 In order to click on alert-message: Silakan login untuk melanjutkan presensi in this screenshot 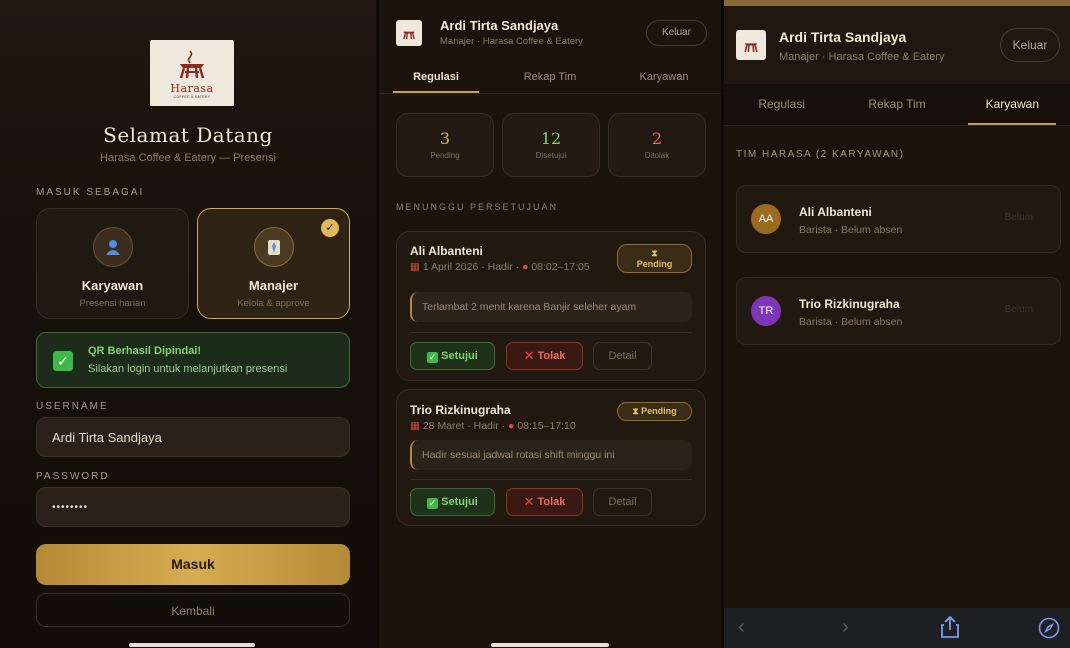, I will do `click(188, 369)`.